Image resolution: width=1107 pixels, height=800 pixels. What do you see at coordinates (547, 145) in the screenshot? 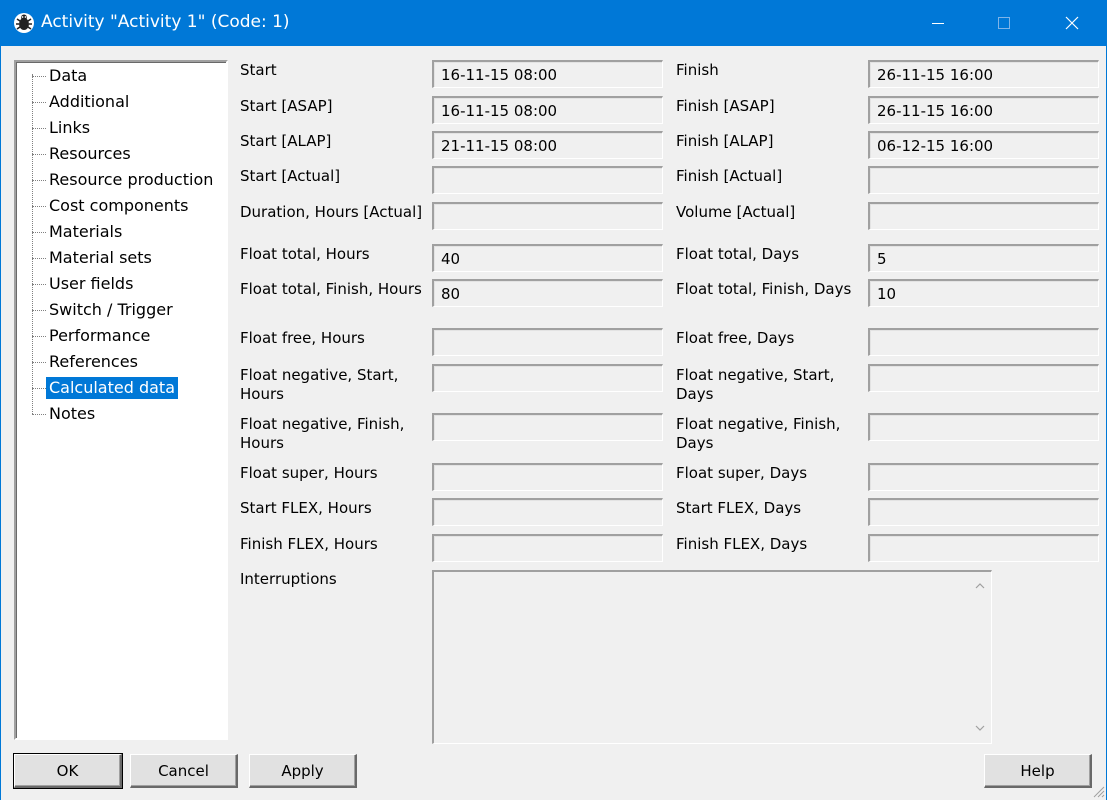
I see `start-alap-field: 21-11-15 08:00` at bounding box center [547, 145].